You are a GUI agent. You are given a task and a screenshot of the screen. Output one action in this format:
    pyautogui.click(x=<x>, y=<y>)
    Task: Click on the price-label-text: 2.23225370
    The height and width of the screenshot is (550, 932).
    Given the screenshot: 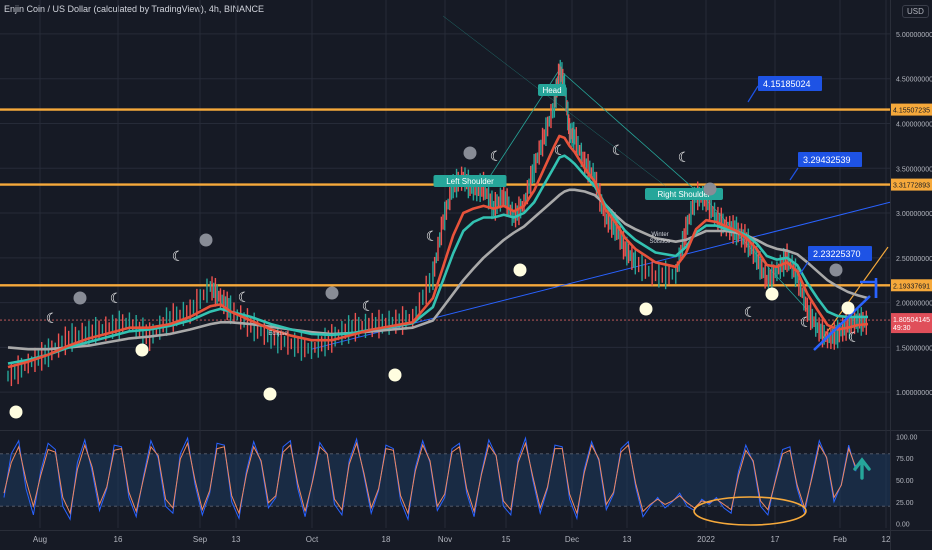 What is the action you would take?
    pyautogui.click(x=837, y=254)
    